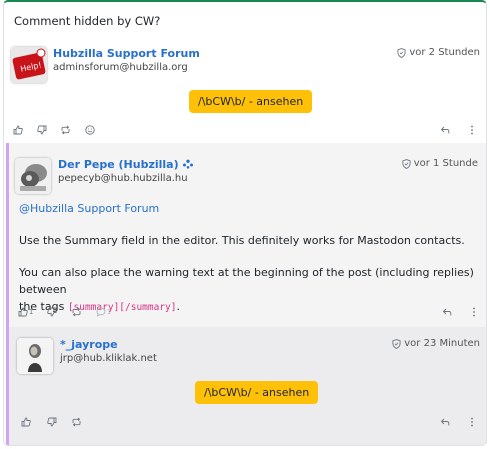 The height and width of the screenshot is (449, 490). Describe the element at coordinates (87, 21) in the screenshot. I see `conversation-title: Comment hidden by CW?` at that location.